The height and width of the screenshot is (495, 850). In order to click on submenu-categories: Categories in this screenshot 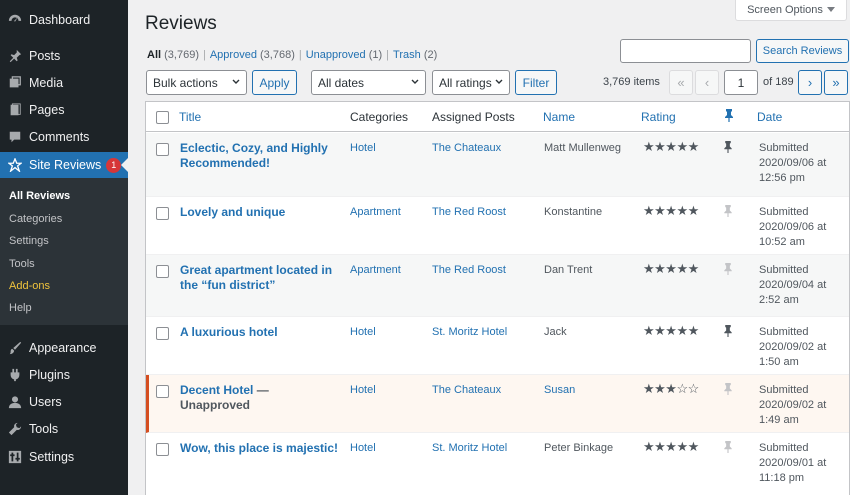, I will do `click(35, 219)`.